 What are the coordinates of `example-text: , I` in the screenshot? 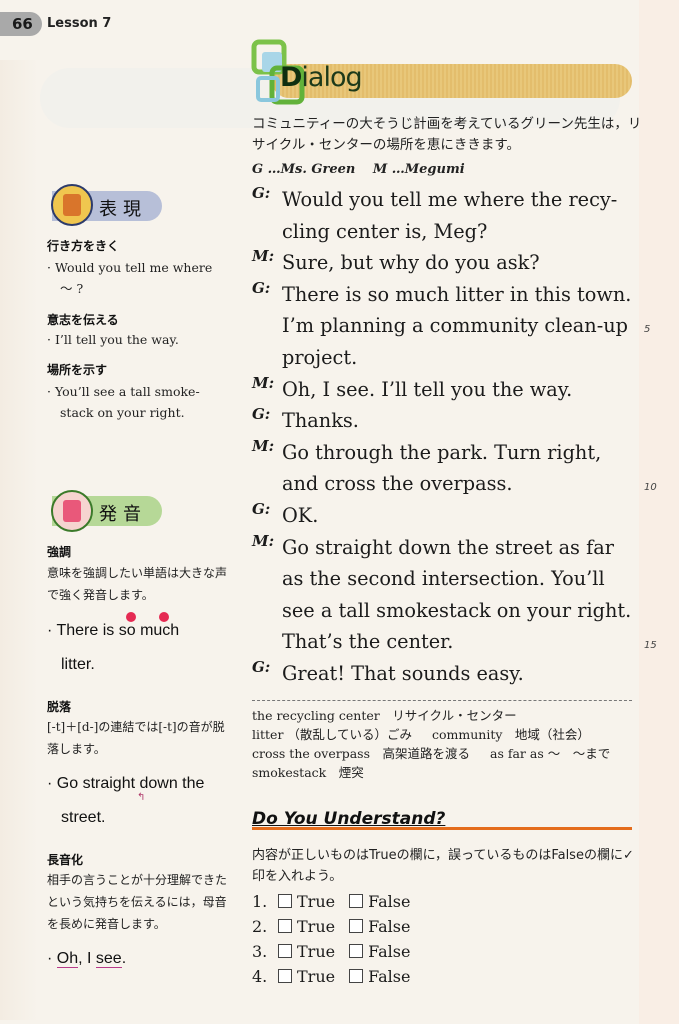 It's located at (87, 958).